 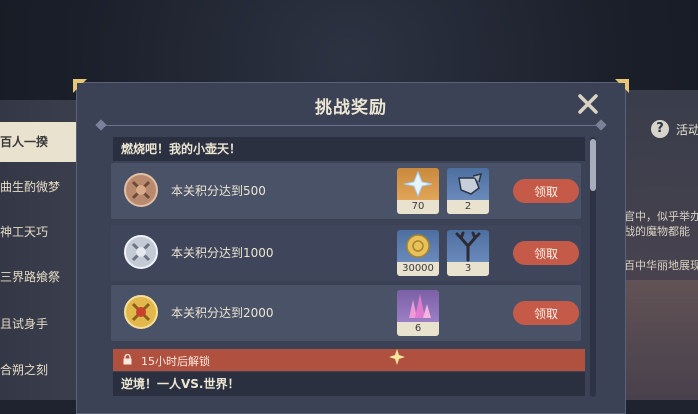 What do you see at coordinates (418, 329) in the screenshot?
I see `item-count: 6` at bounding box center [418, 329].